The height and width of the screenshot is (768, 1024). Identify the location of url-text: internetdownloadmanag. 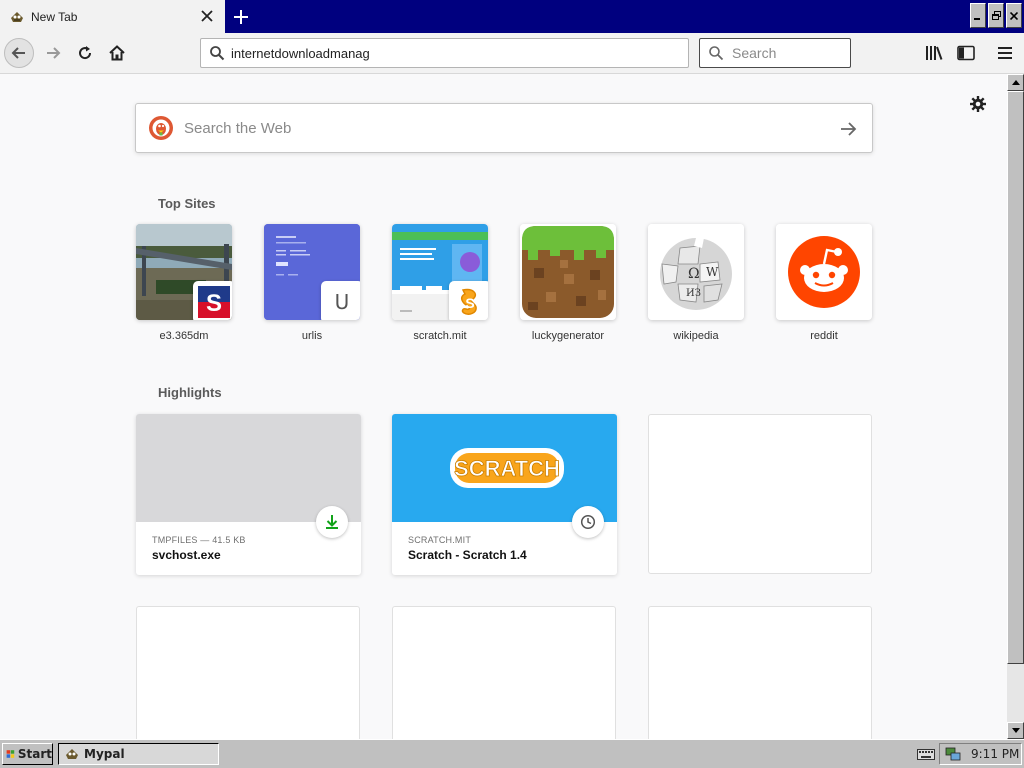
(300, 53).